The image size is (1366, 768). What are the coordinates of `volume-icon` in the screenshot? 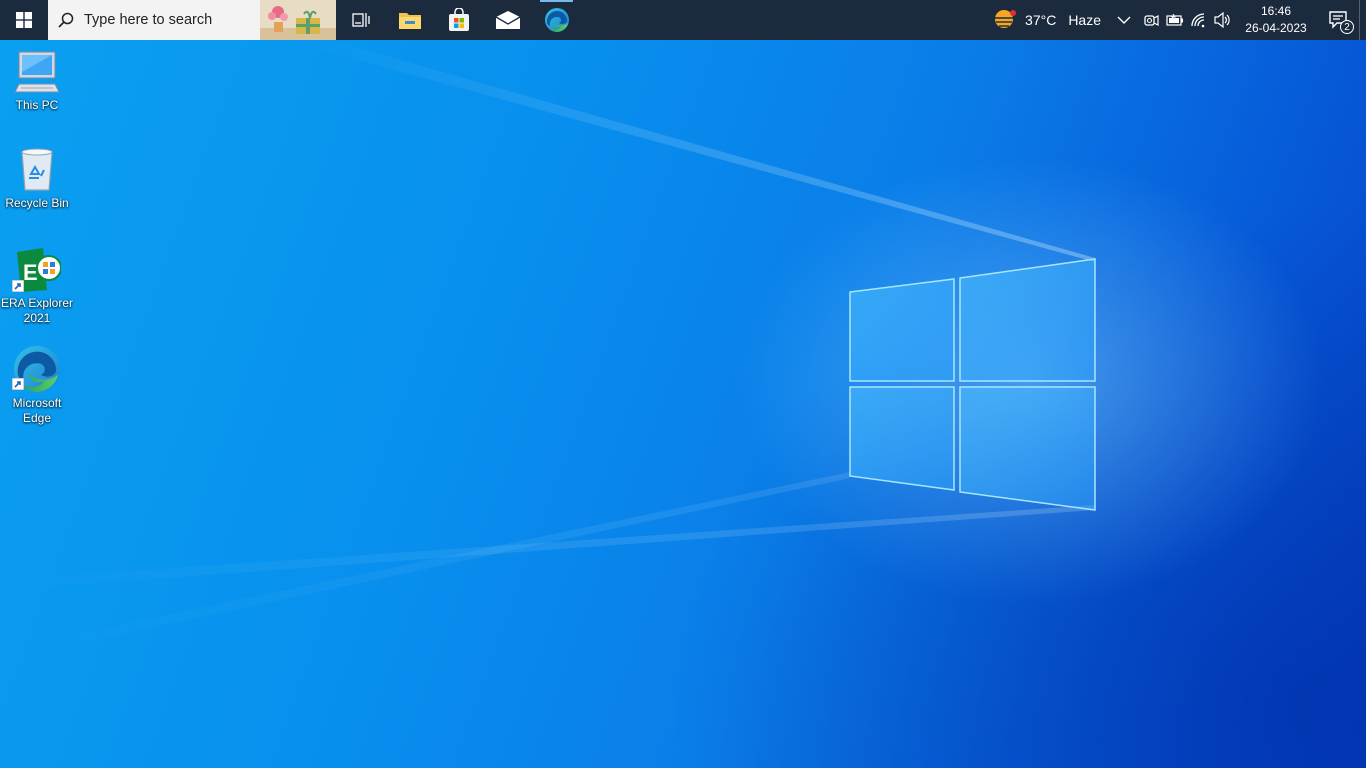 It's located at (1222, 20).